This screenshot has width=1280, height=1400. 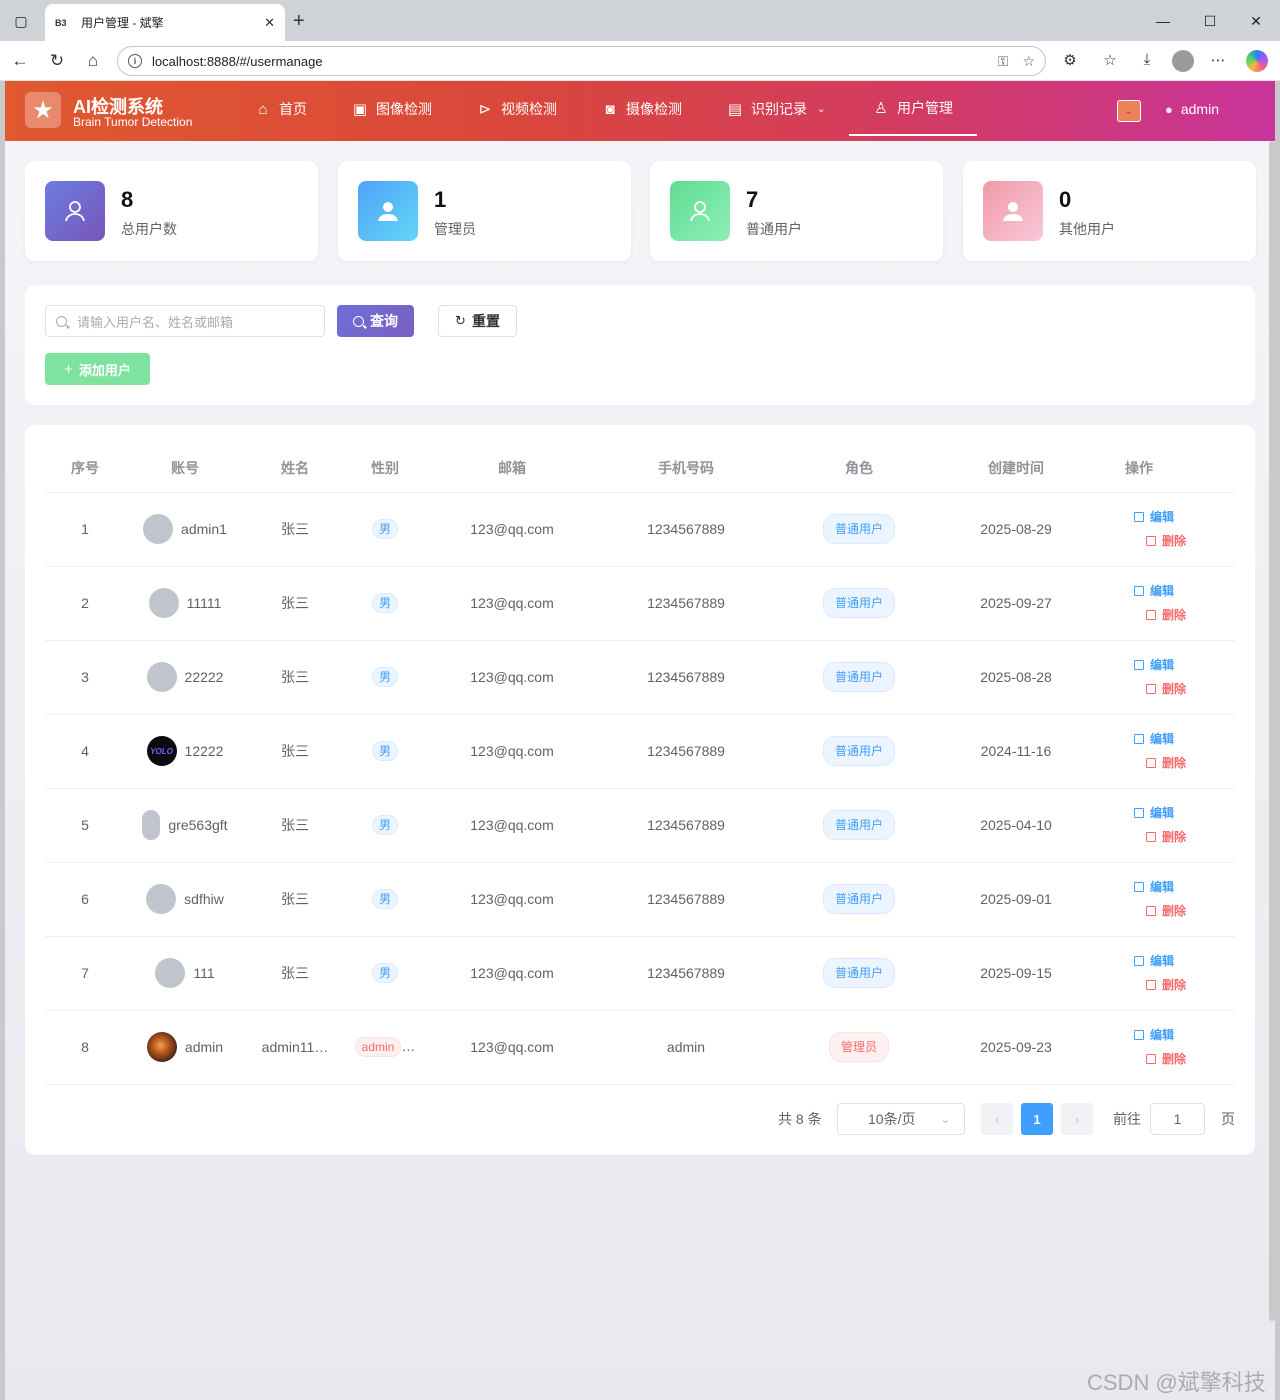 I want to click on downloads-icon: ⤓, so click(x=1147, y=59).